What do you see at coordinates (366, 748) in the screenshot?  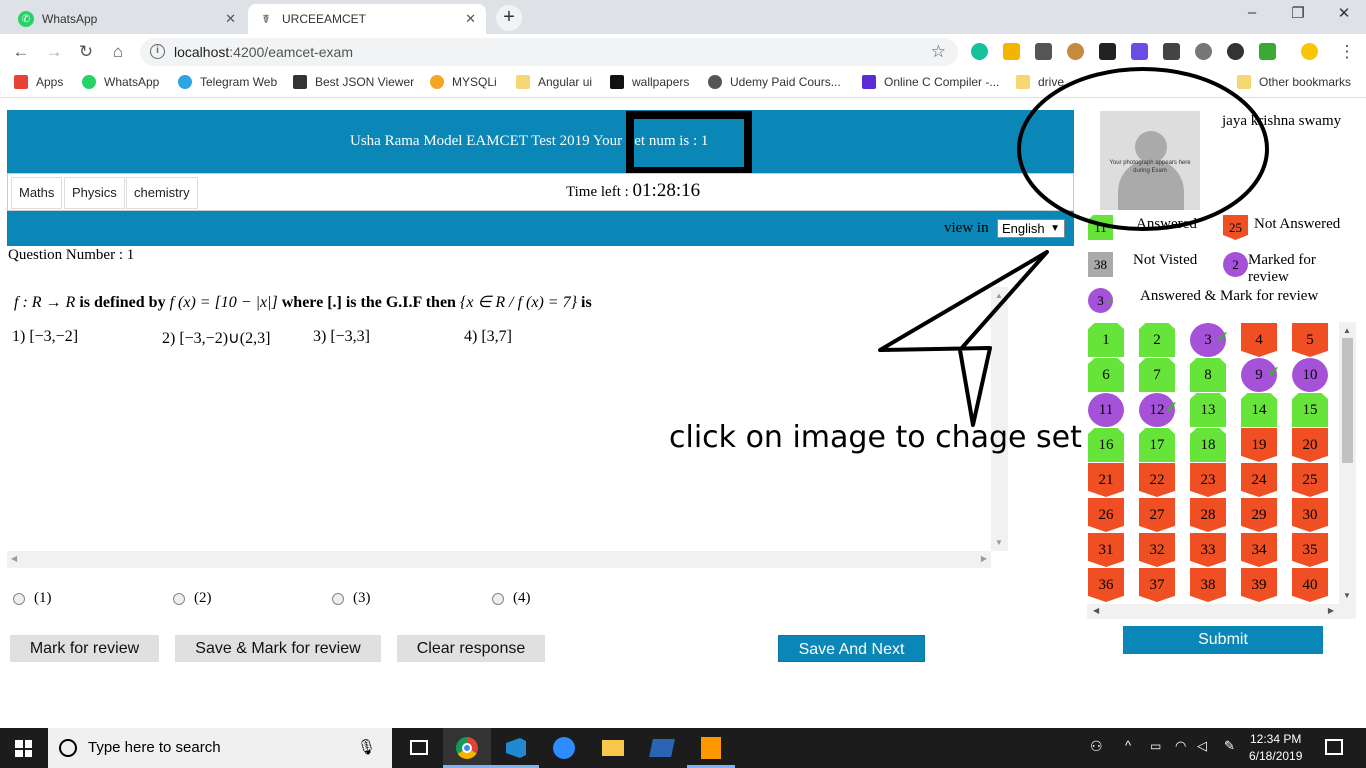 I see `microphone-icon: 🎙` at bounding box center [366, 748].